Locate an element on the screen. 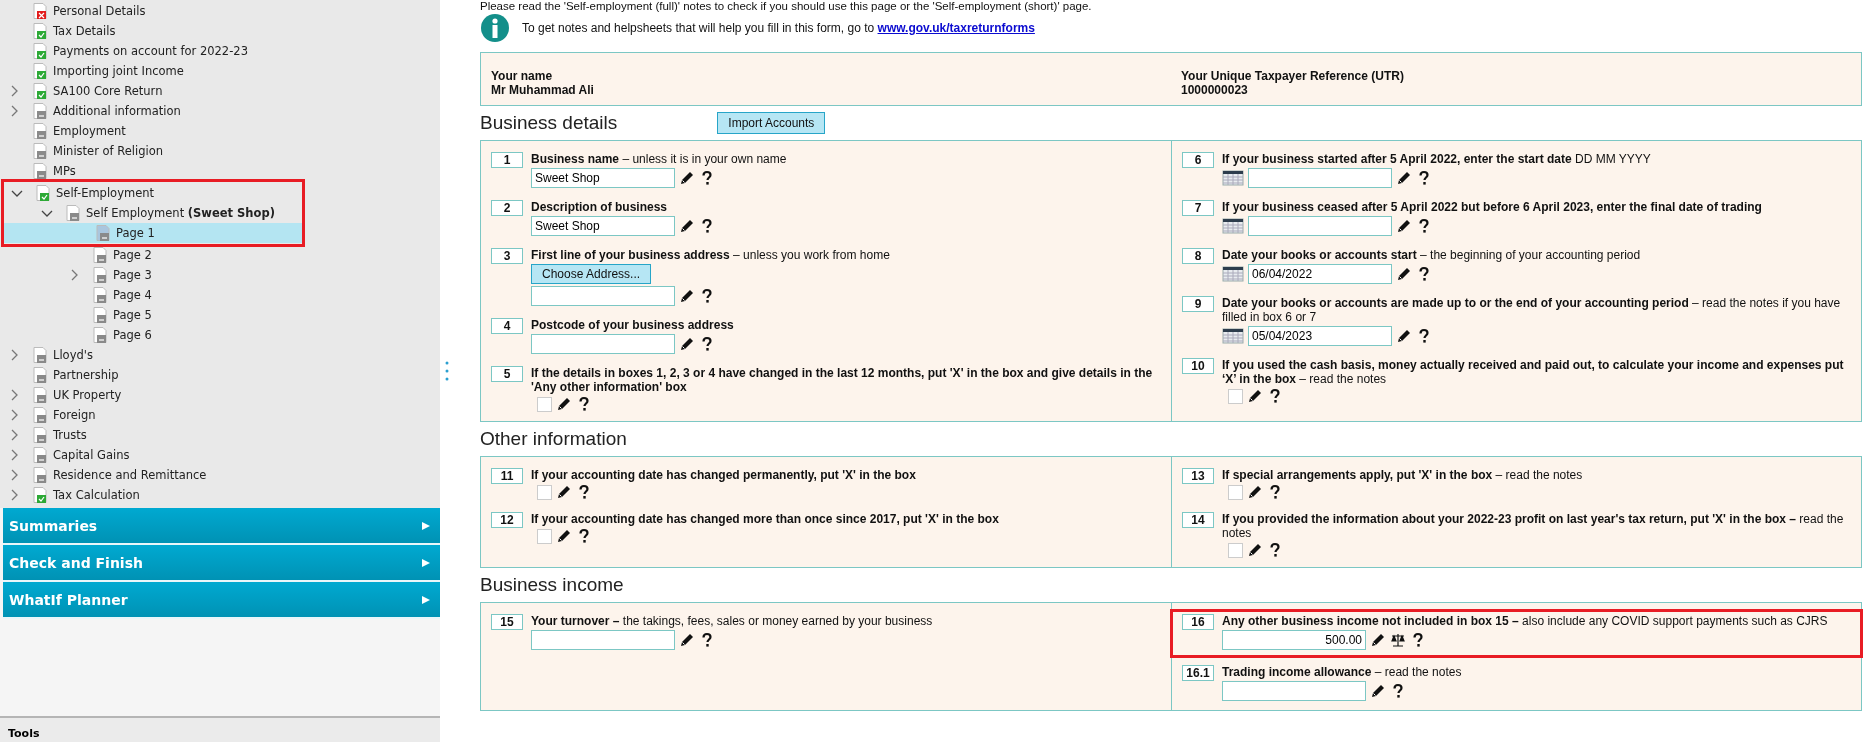 The height and width of the screenshot is (742, 1870). question-label: If you provided the information about your 2022-23 profit on last year's tax return, put 'X' in the box – read the notes is located at coordinates (1533, 526).